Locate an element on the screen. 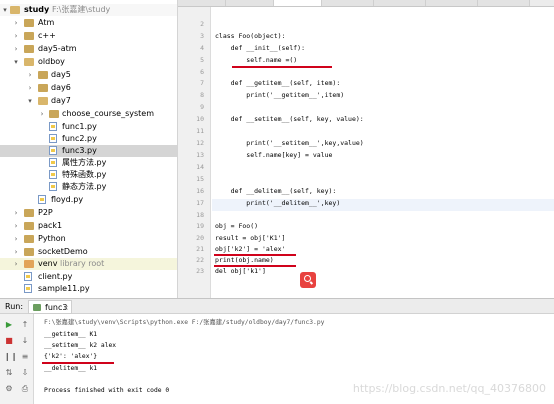 The width and height of the screenshot is (554, 404). tree-item-python: › Python is located at coordinates (88, 239).